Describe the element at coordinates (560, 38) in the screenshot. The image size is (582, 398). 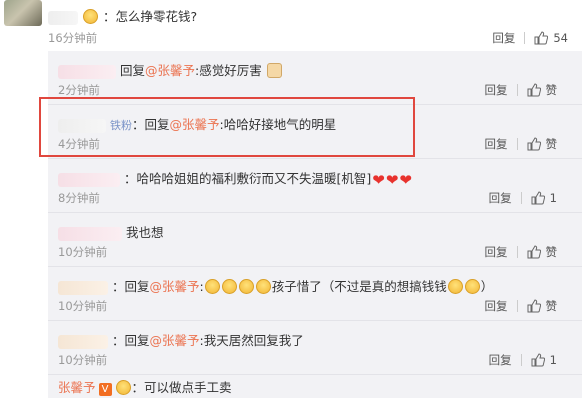
I see `like-count: 54` at that location.